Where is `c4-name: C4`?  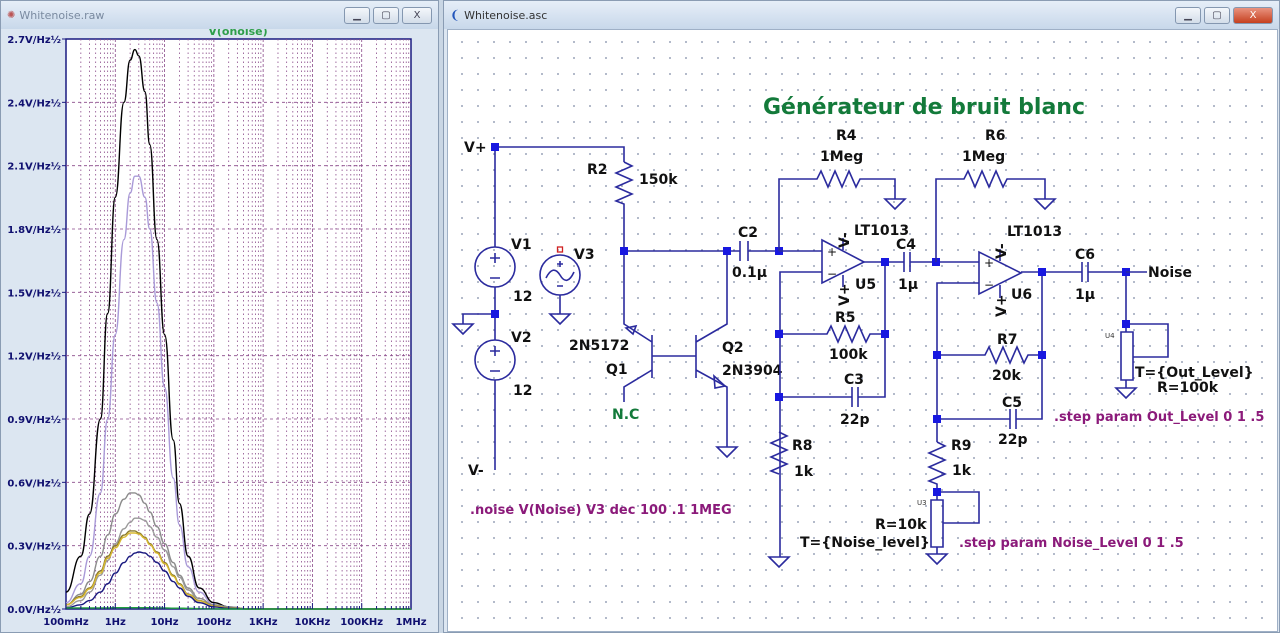 c4-name: C4 is located at coordinates (906, 245).